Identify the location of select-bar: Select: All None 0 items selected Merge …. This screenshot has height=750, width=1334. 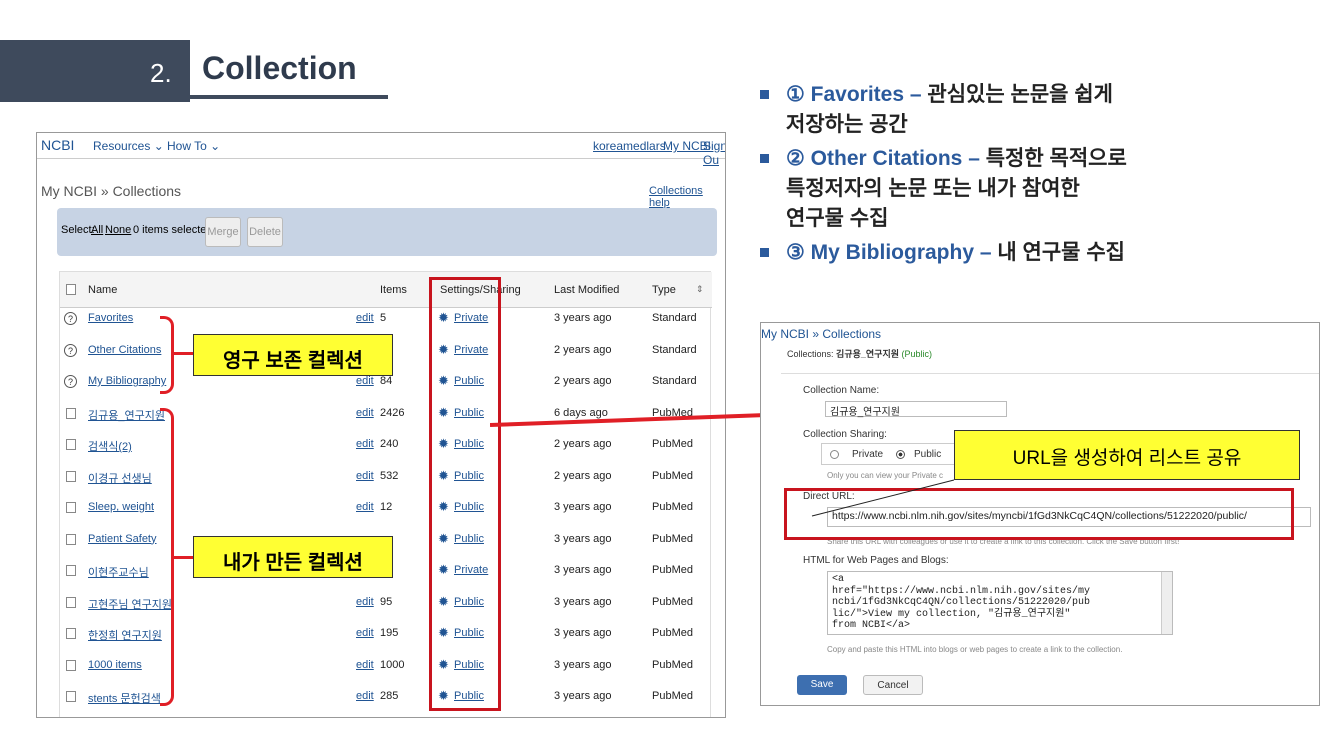
(387, 232).